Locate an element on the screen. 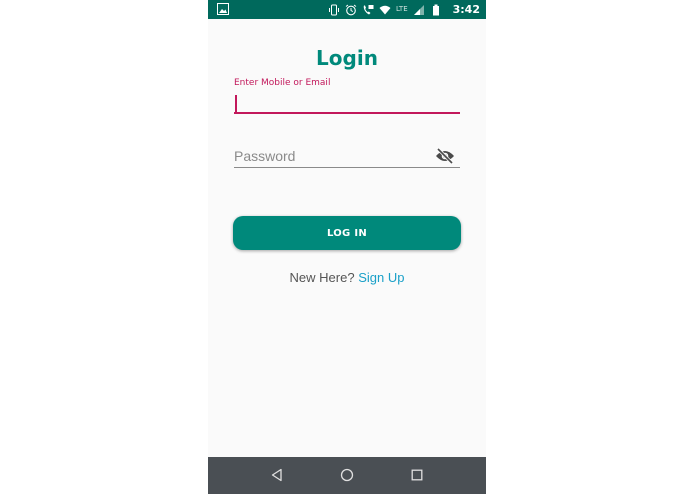  login-button: LOG IN is located at coordinates (347, 233).